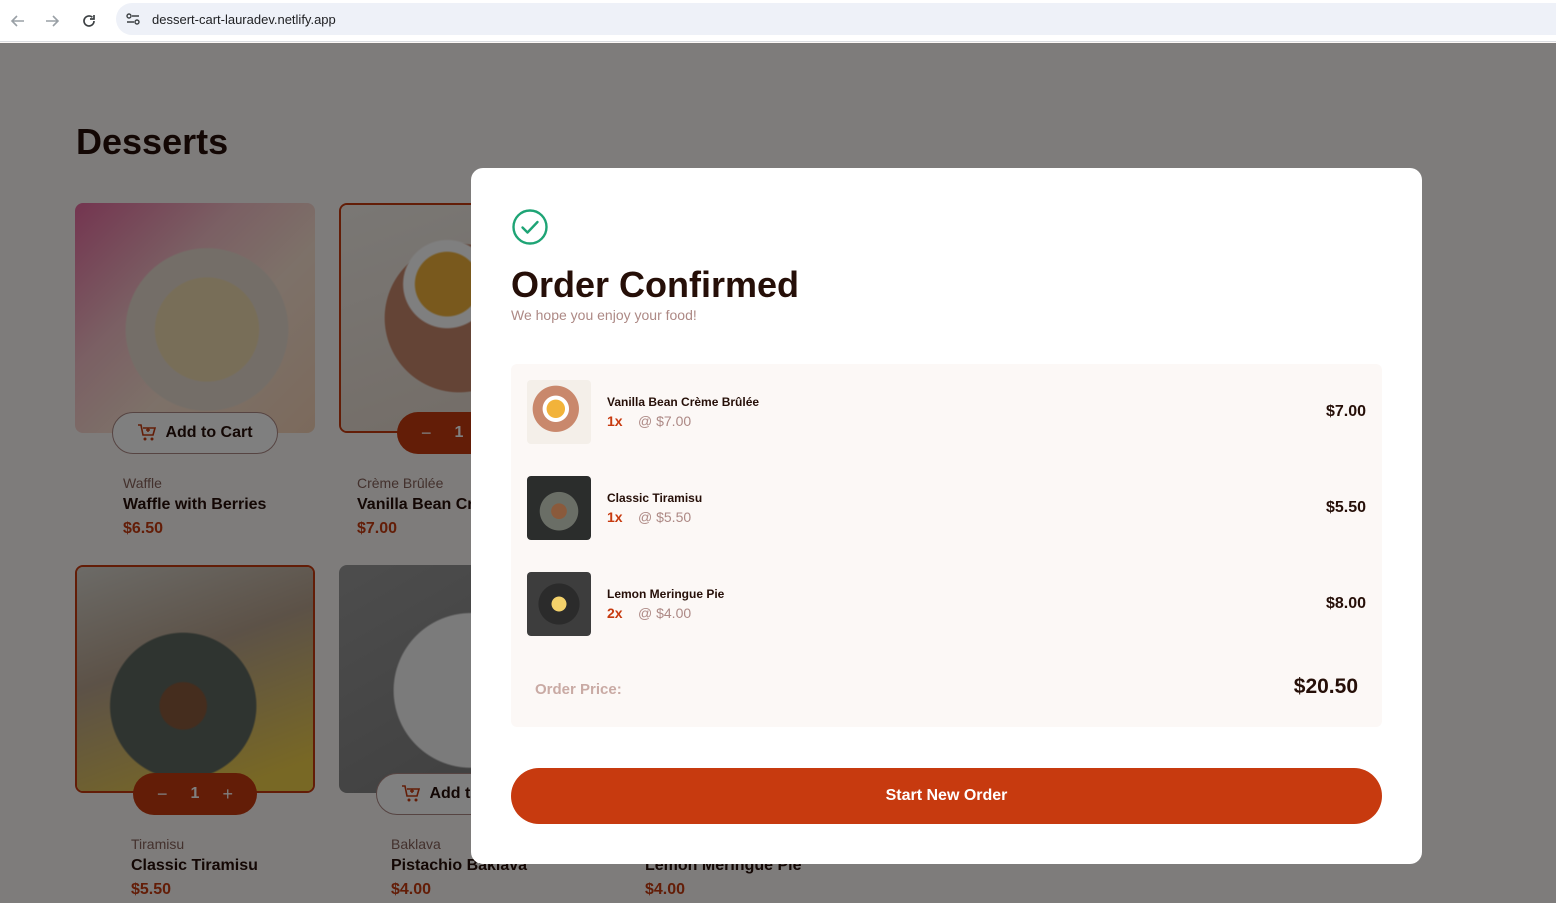 Image resolution: width=1556 pixels, height=903 pixels. I want to click on url-text: dessert-cart-lauradev.netlify.app, so click(244, 19).